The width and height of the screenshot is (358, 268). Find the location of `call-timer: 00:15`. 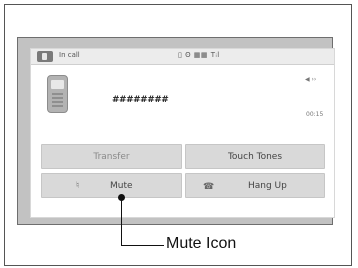

call-timer: 00:15 is located at coordinates (315, 114).